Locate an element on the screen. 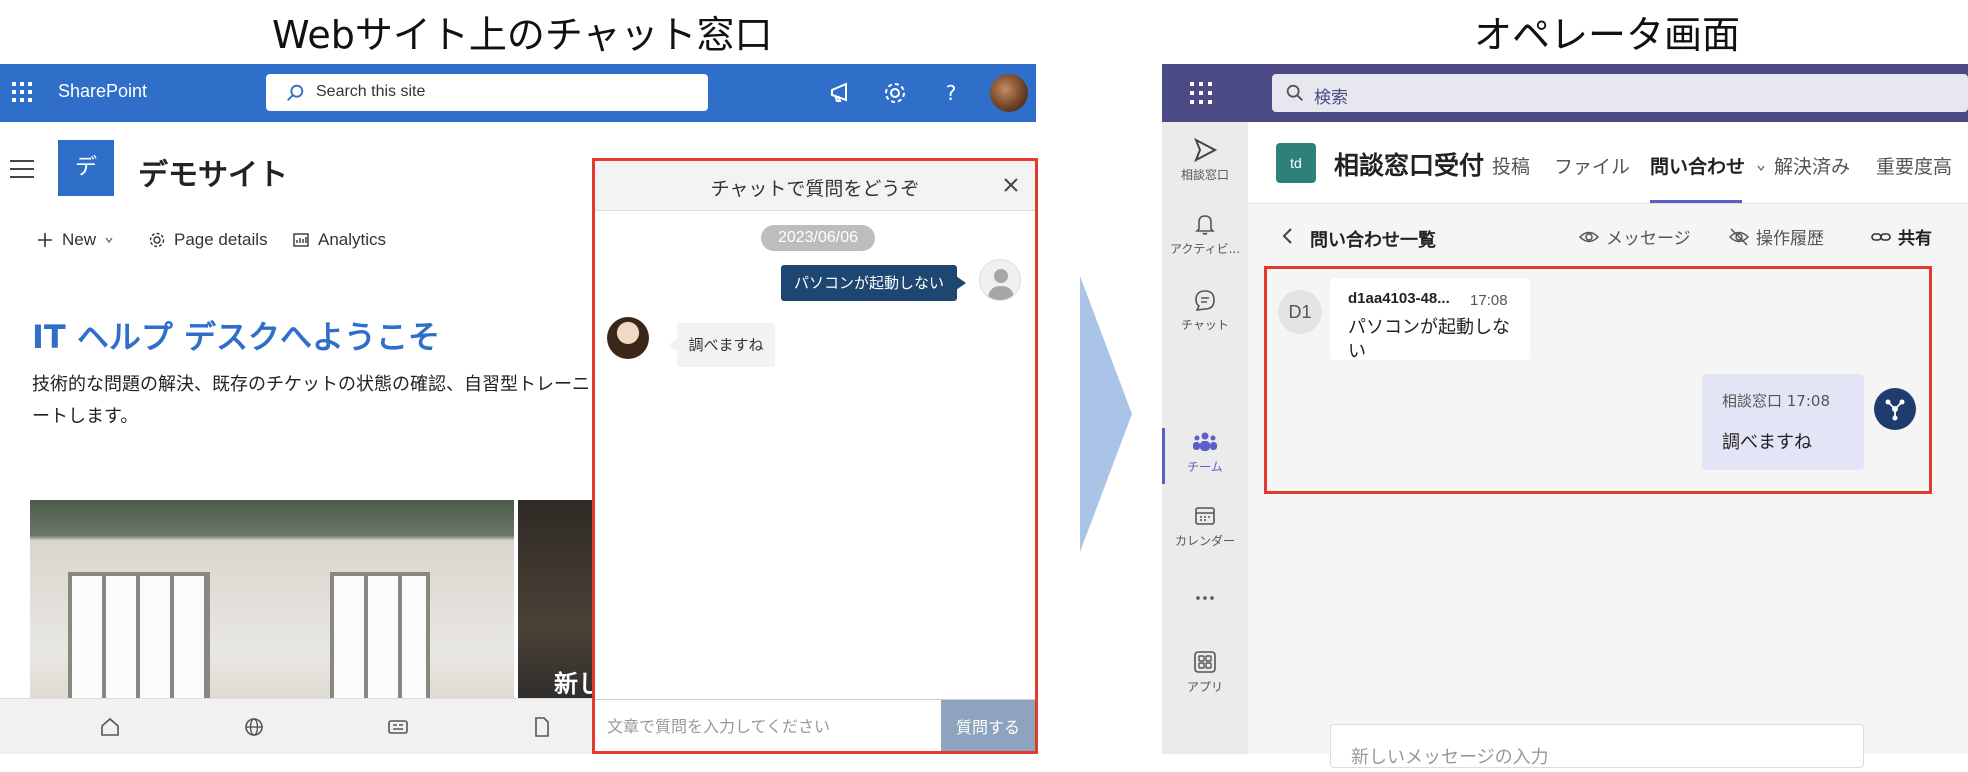 The width and height of the screenshot is (1968, 772). news-icon is located at coordinates (398, 727).